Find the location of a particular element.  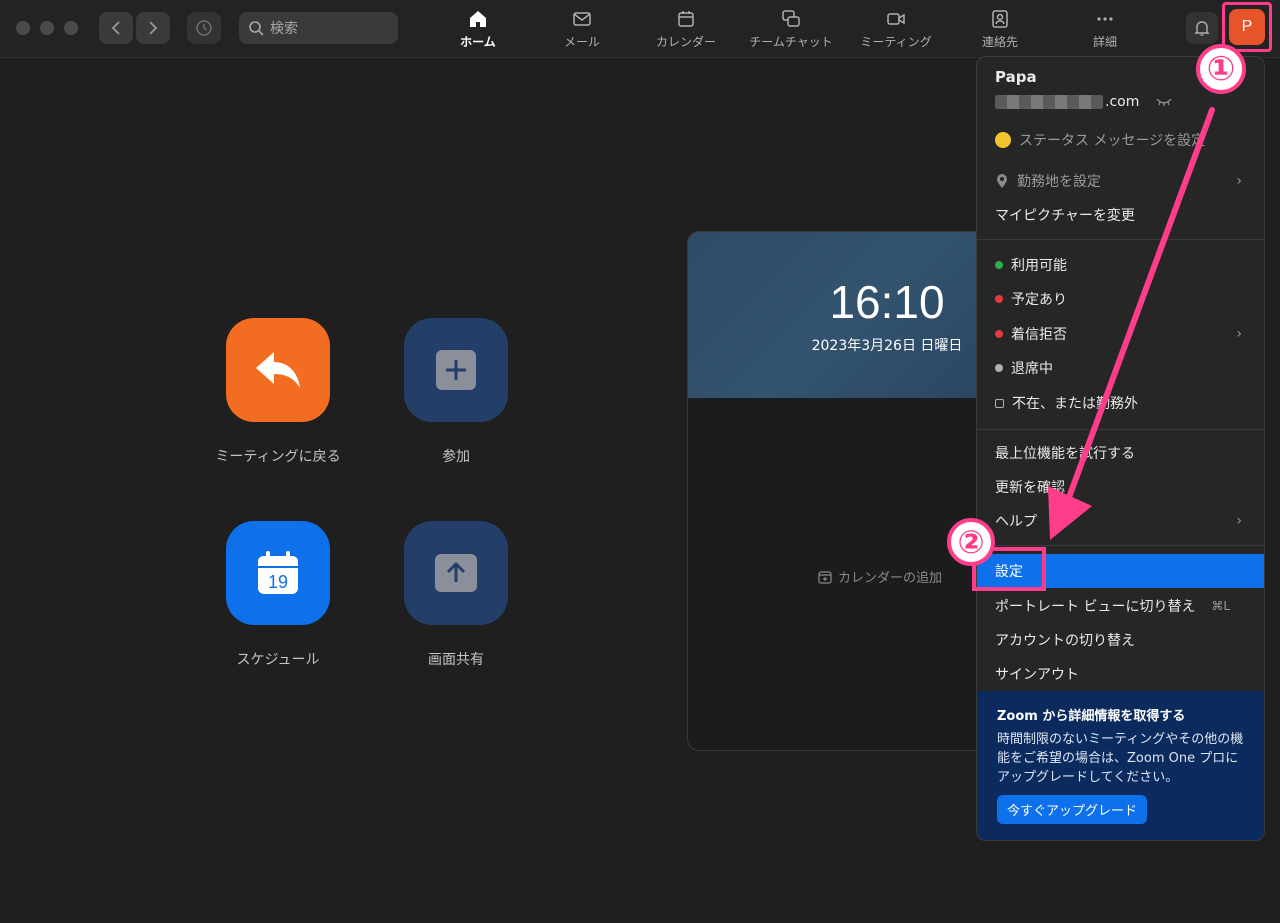

status-busy-item: 予定あり is located at coordinates (1120, 299).